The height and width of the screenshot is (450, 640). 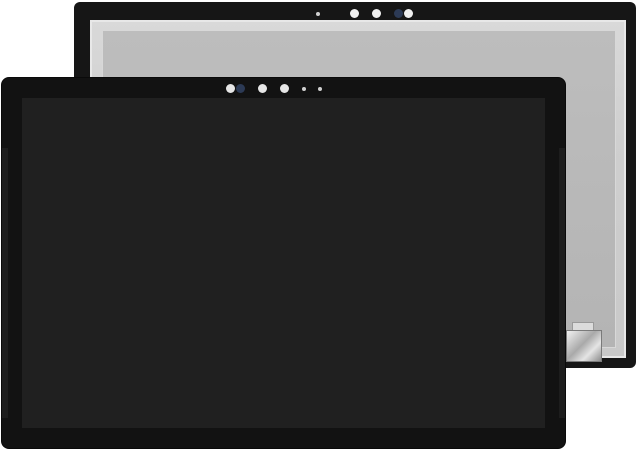 What do you see at coordinates (371, 14) in the screenshot?
I see `back-sensor-row` at bounding box center [371, 14].